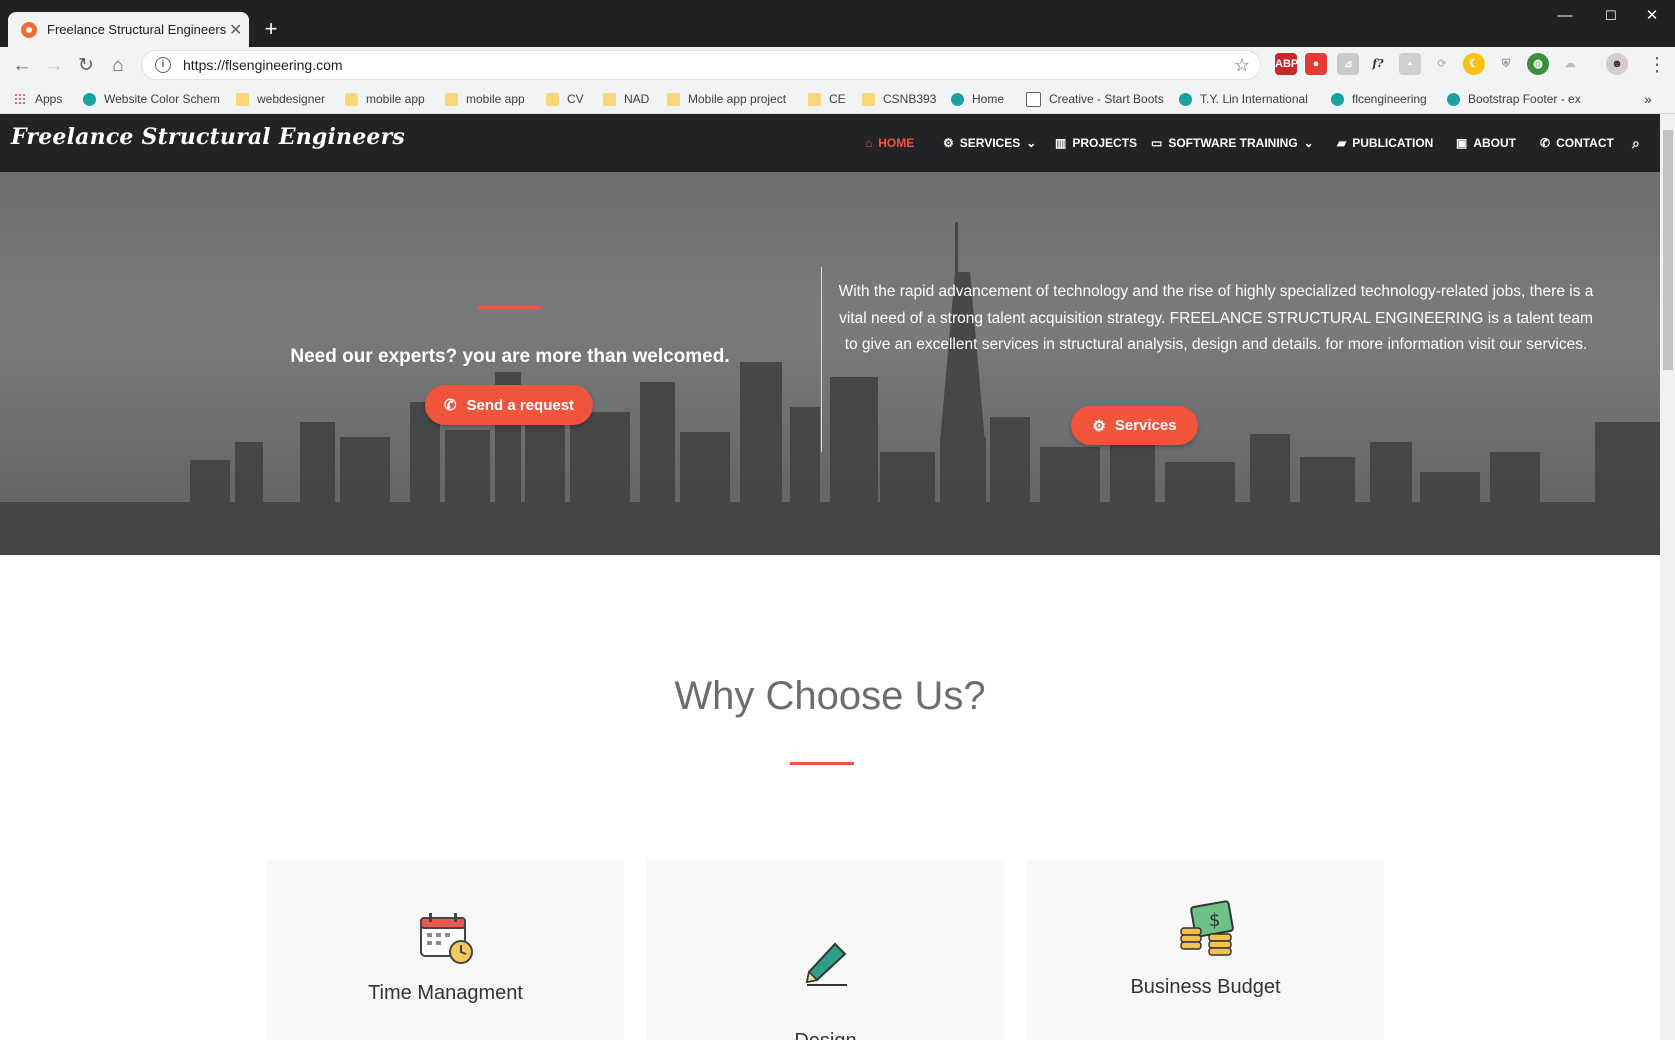  I want to click on bookmark-item: Mobile app project, so click(726, 99).